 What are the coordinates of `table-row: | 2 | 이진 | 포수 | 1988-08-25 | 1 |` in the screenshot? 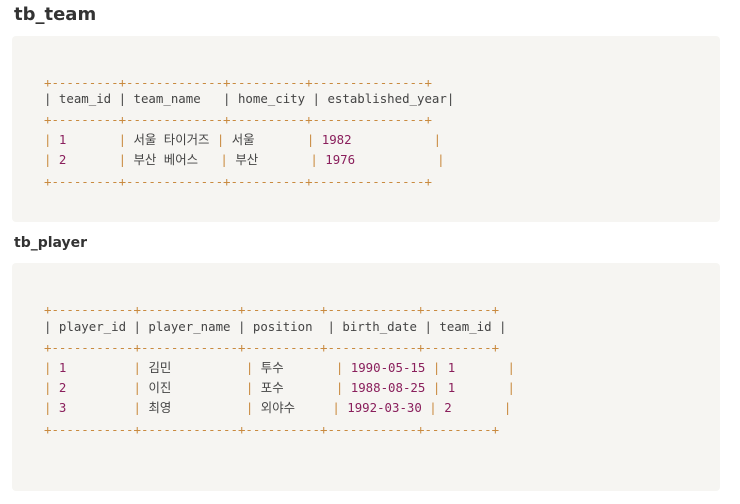 It's located at (279, 387).